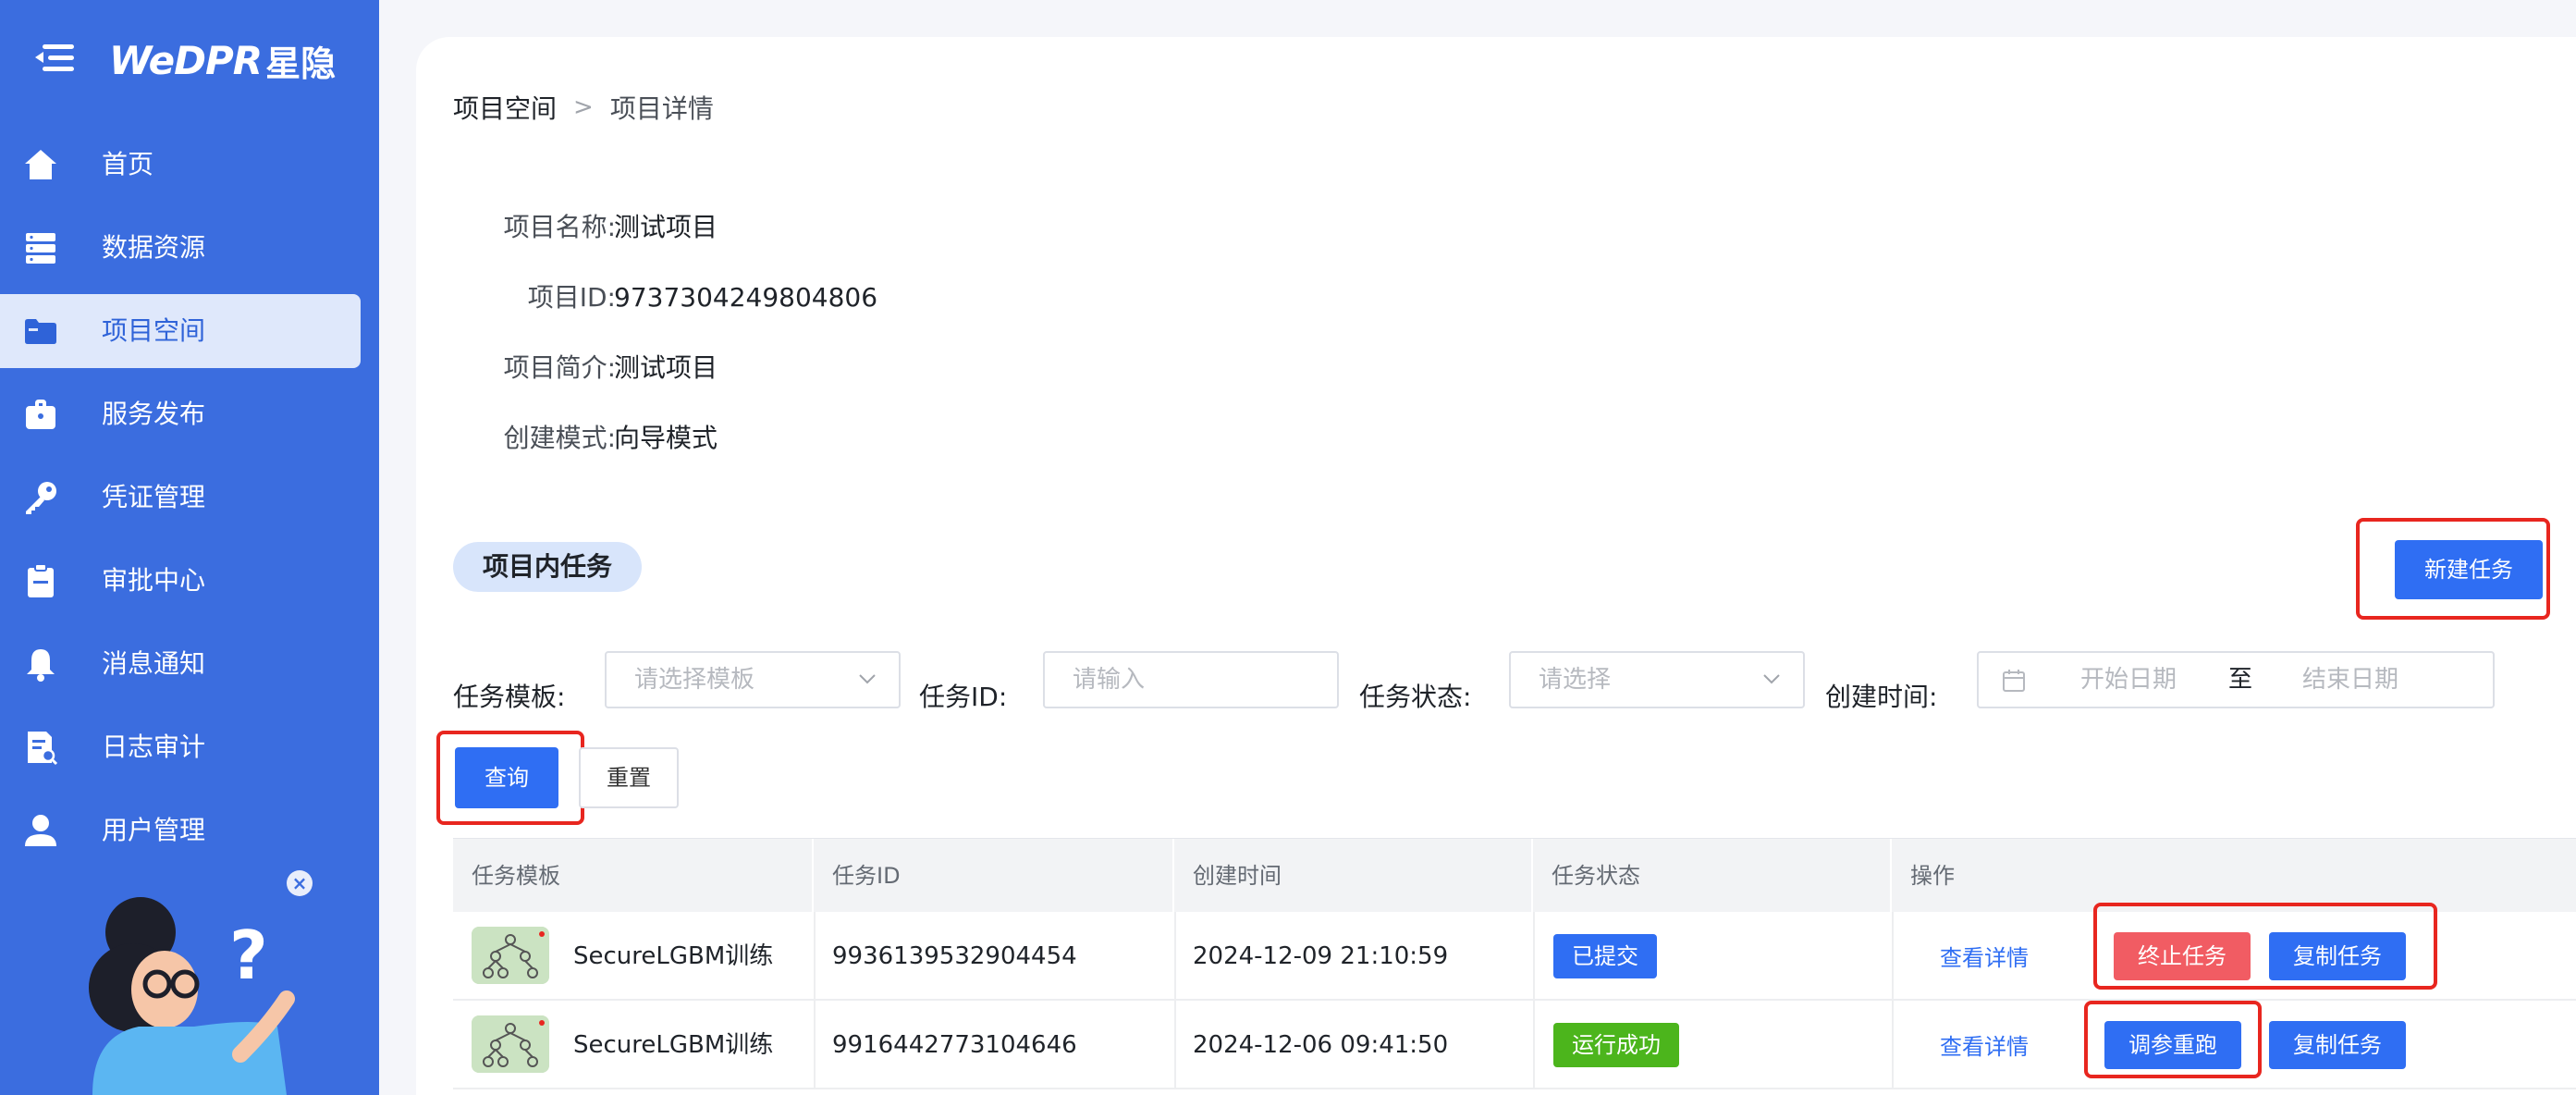 The width and height of the screenshot is (2576, 1095). What do you see at coordinates (301, 63) in the screenshot?
I see `brand-name-cn: 星隐` at bounding box center [301, 63].